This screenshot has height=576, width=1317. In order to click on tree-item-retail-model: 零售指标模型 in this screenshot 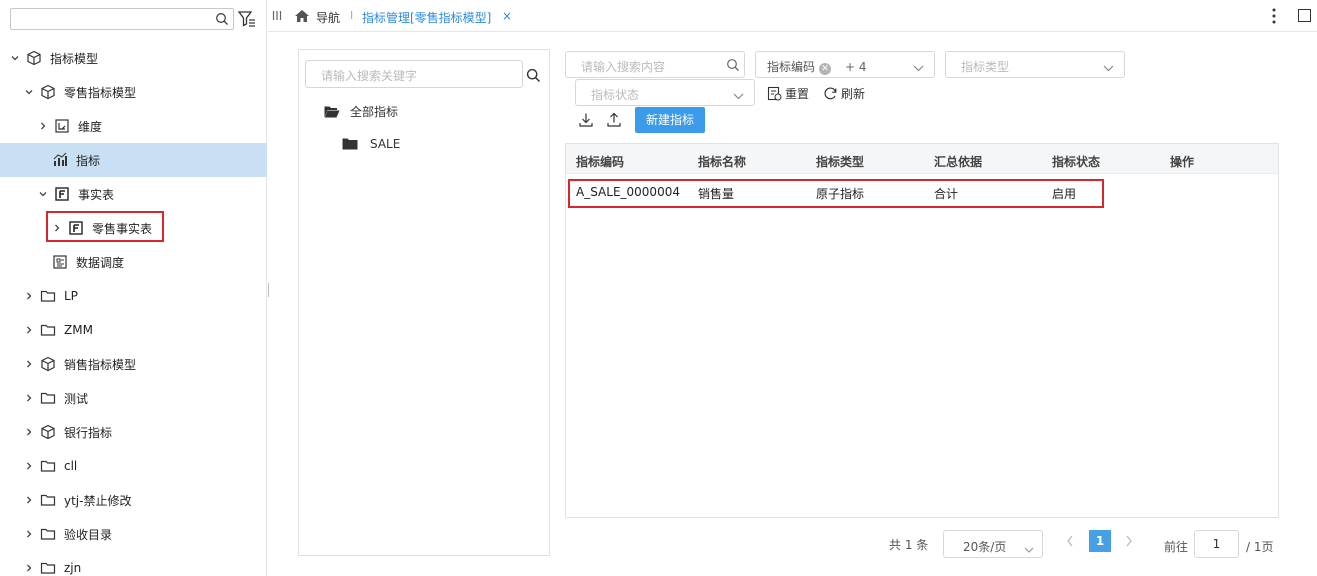, I will do `click(133, 92)`.